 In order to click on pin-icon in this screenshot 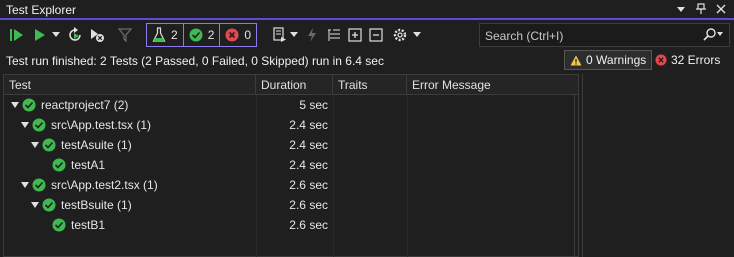, I will do `click(701, 9)`.